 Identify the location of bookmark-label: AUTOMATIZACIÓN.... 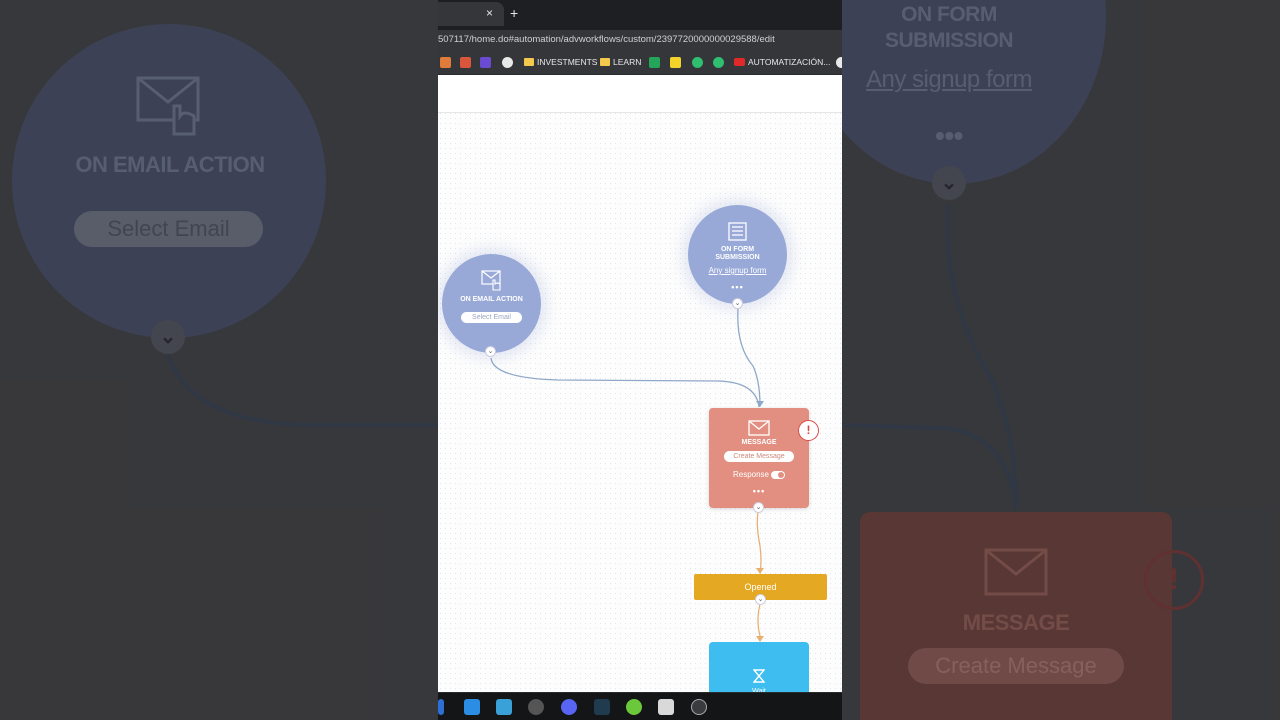
(789, 62).